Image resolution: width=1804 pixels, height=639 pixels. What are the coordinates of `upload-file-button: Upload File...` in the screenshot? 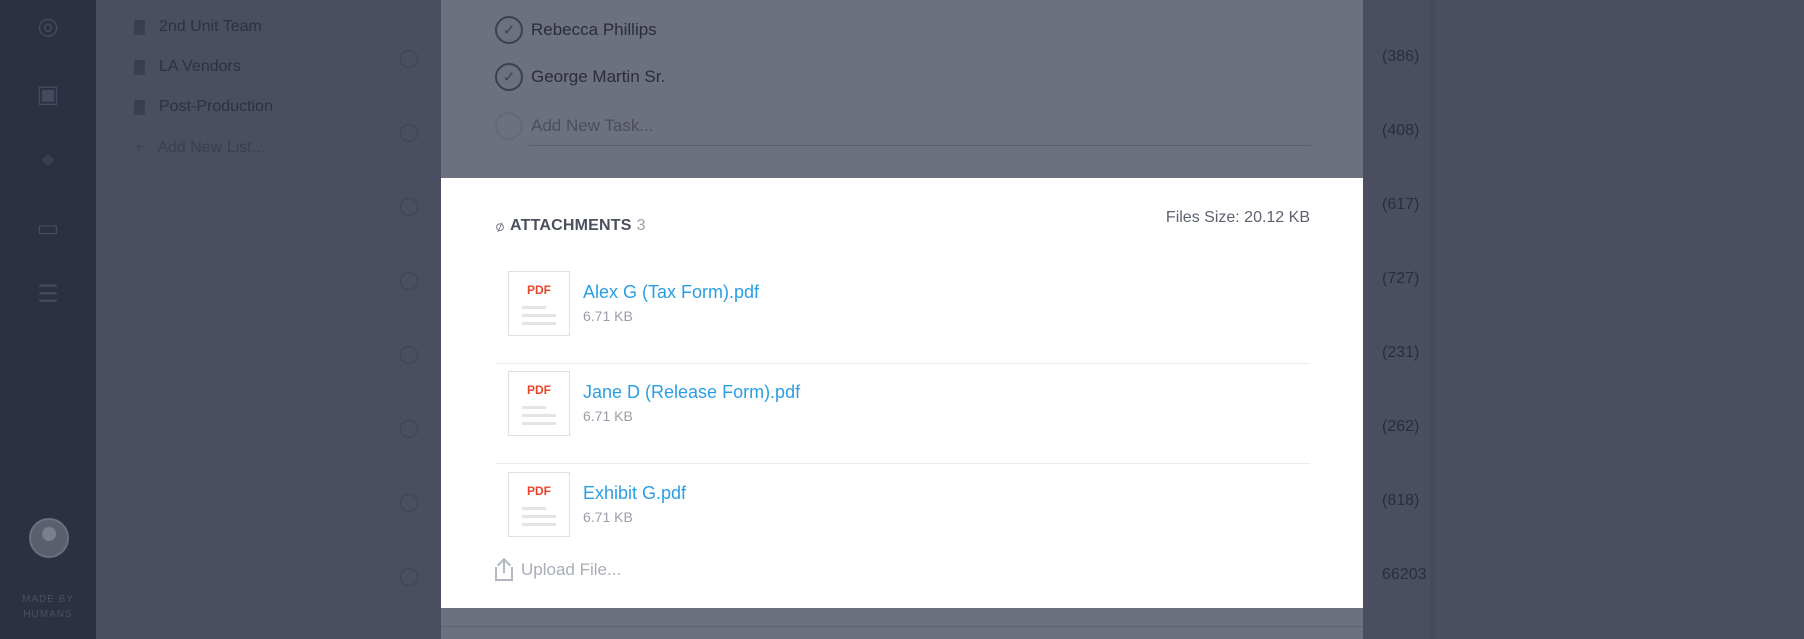 It's located at (558, 569).